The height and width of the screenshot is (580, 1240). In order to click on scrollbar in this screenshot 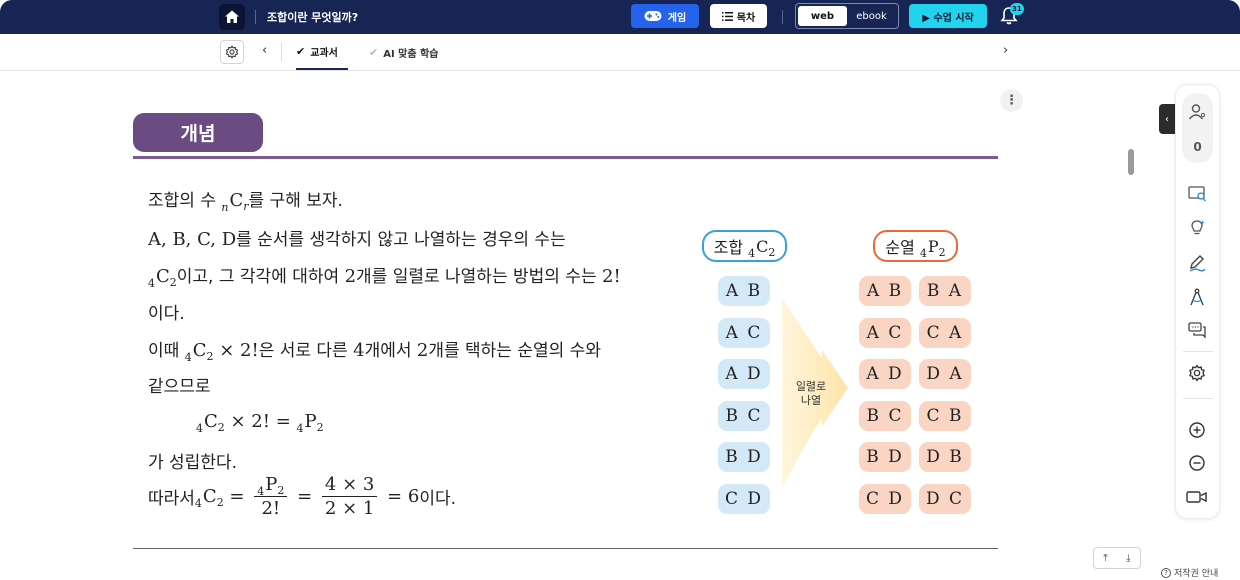, I will do `click(1131, 311)`.